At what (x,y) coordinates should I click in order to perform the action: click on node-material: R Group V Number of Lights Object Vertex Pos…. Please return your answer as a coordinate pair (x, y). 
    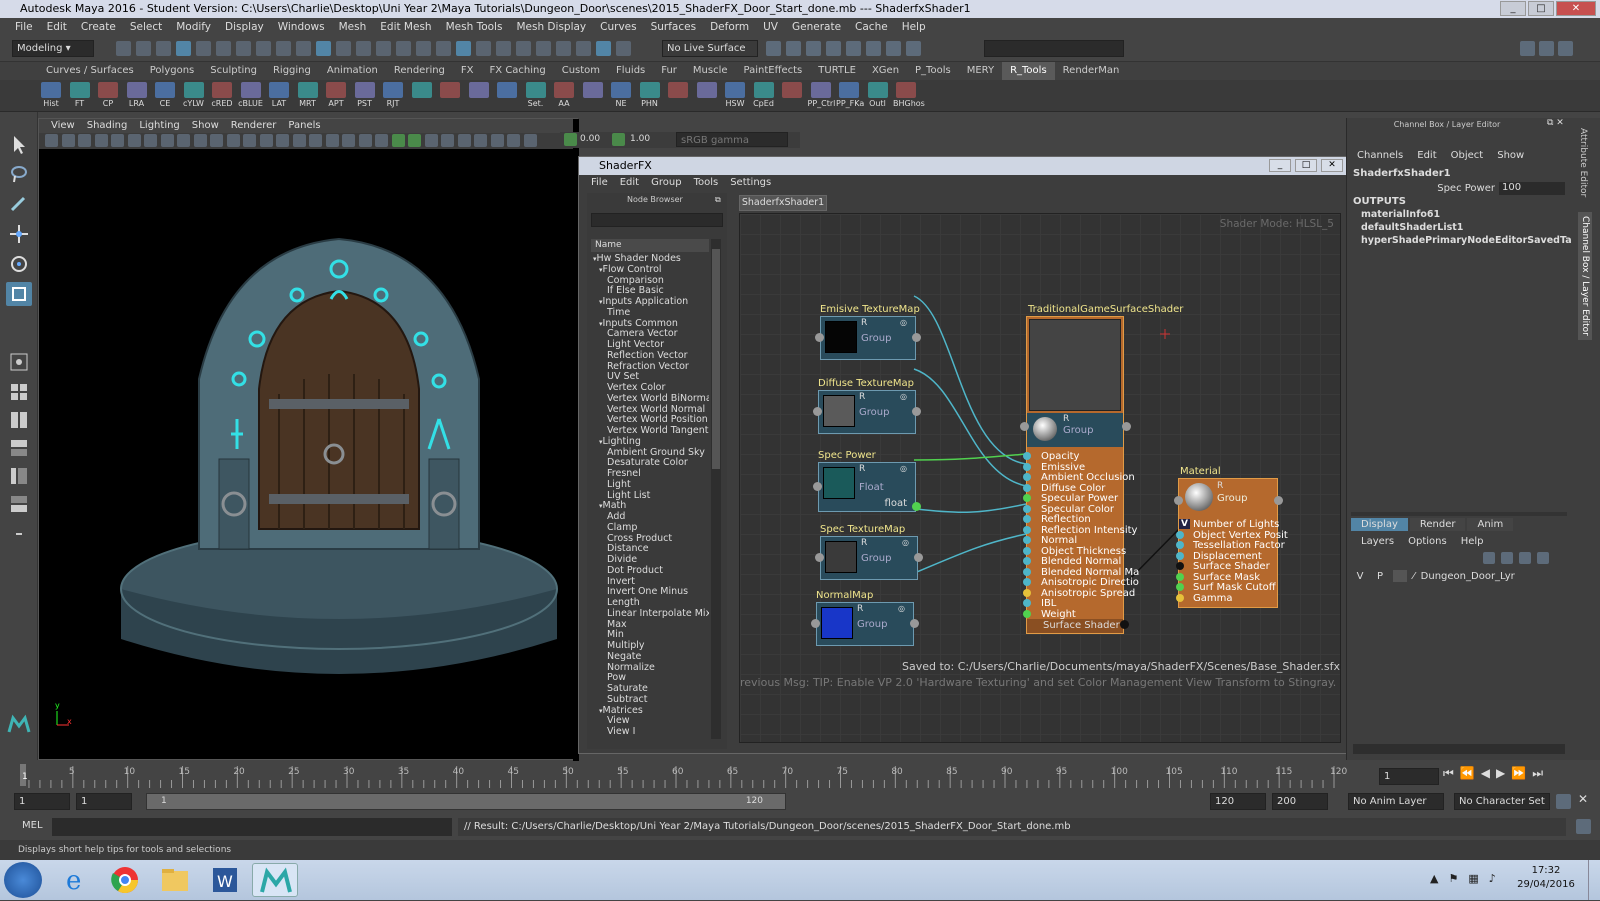
    Looking at the image, I should click on (1233, 543).